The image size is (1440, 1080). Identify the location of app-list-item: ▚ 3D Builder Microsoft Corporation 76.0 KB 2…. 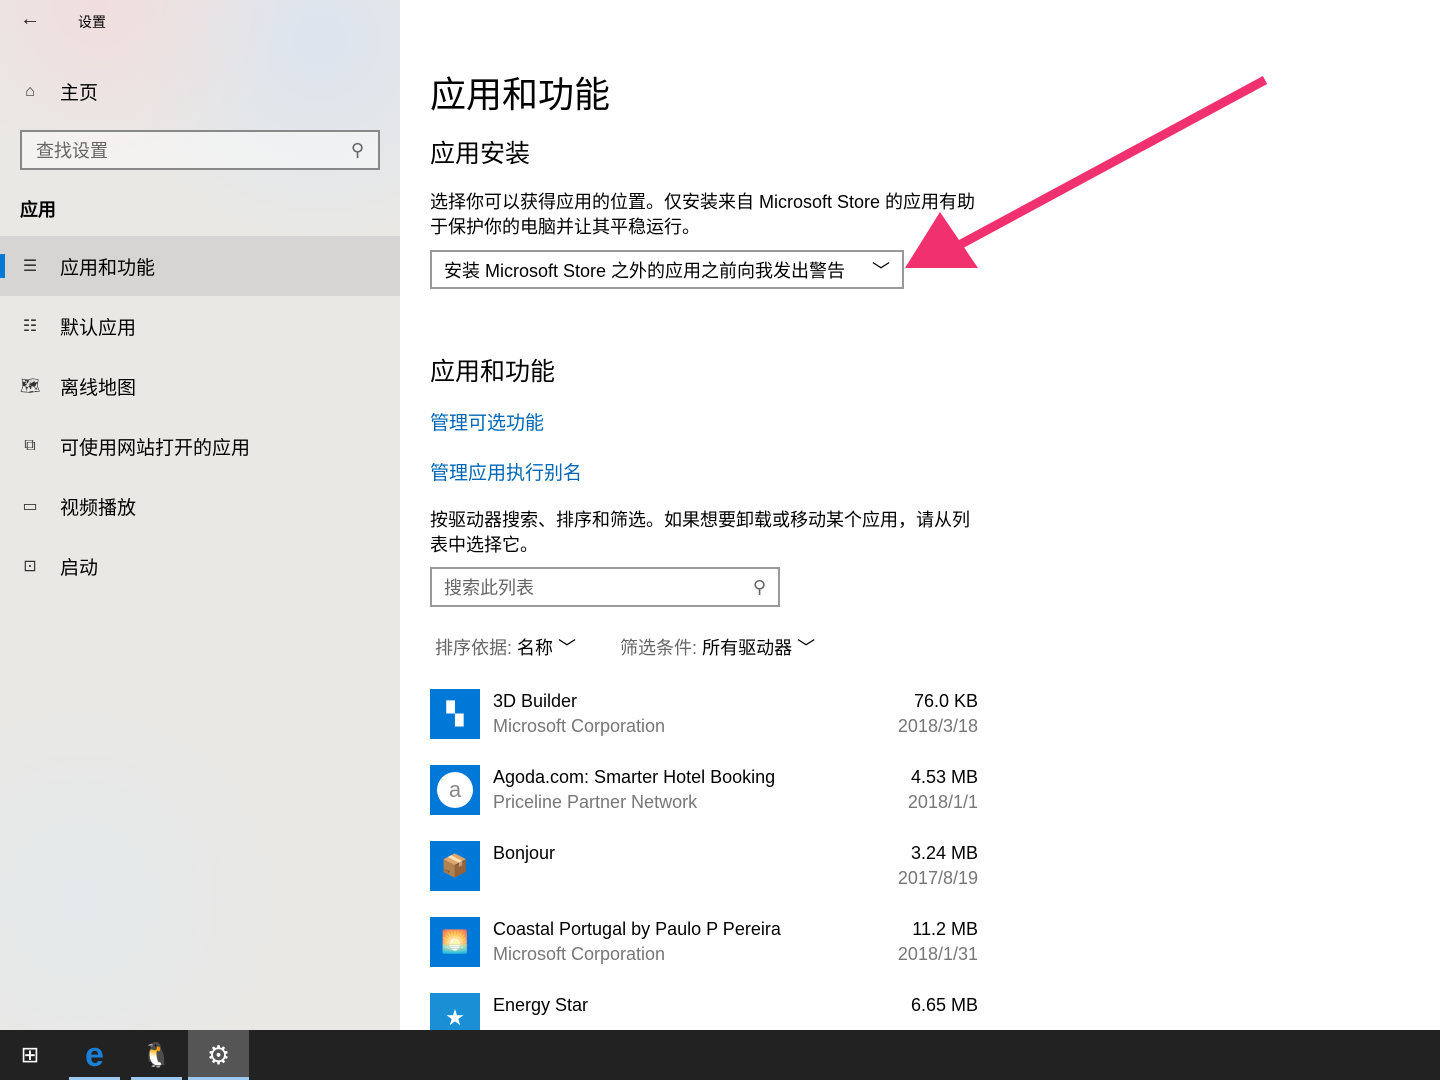
(704, 727).